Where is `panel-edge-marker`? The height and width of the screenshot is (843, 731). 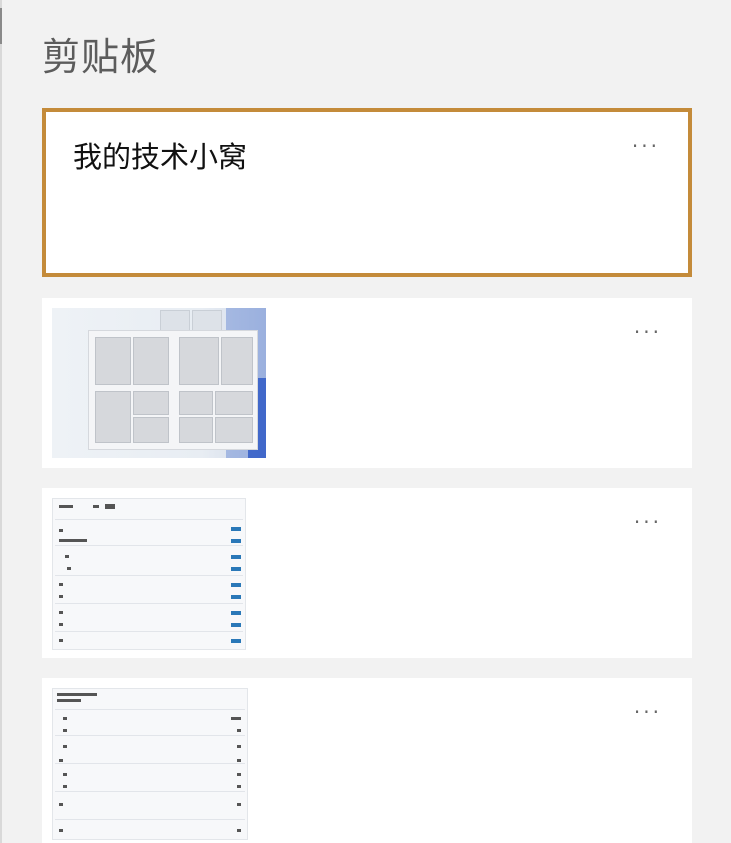
panel-edge-marker is located at coordinates (1, 26).